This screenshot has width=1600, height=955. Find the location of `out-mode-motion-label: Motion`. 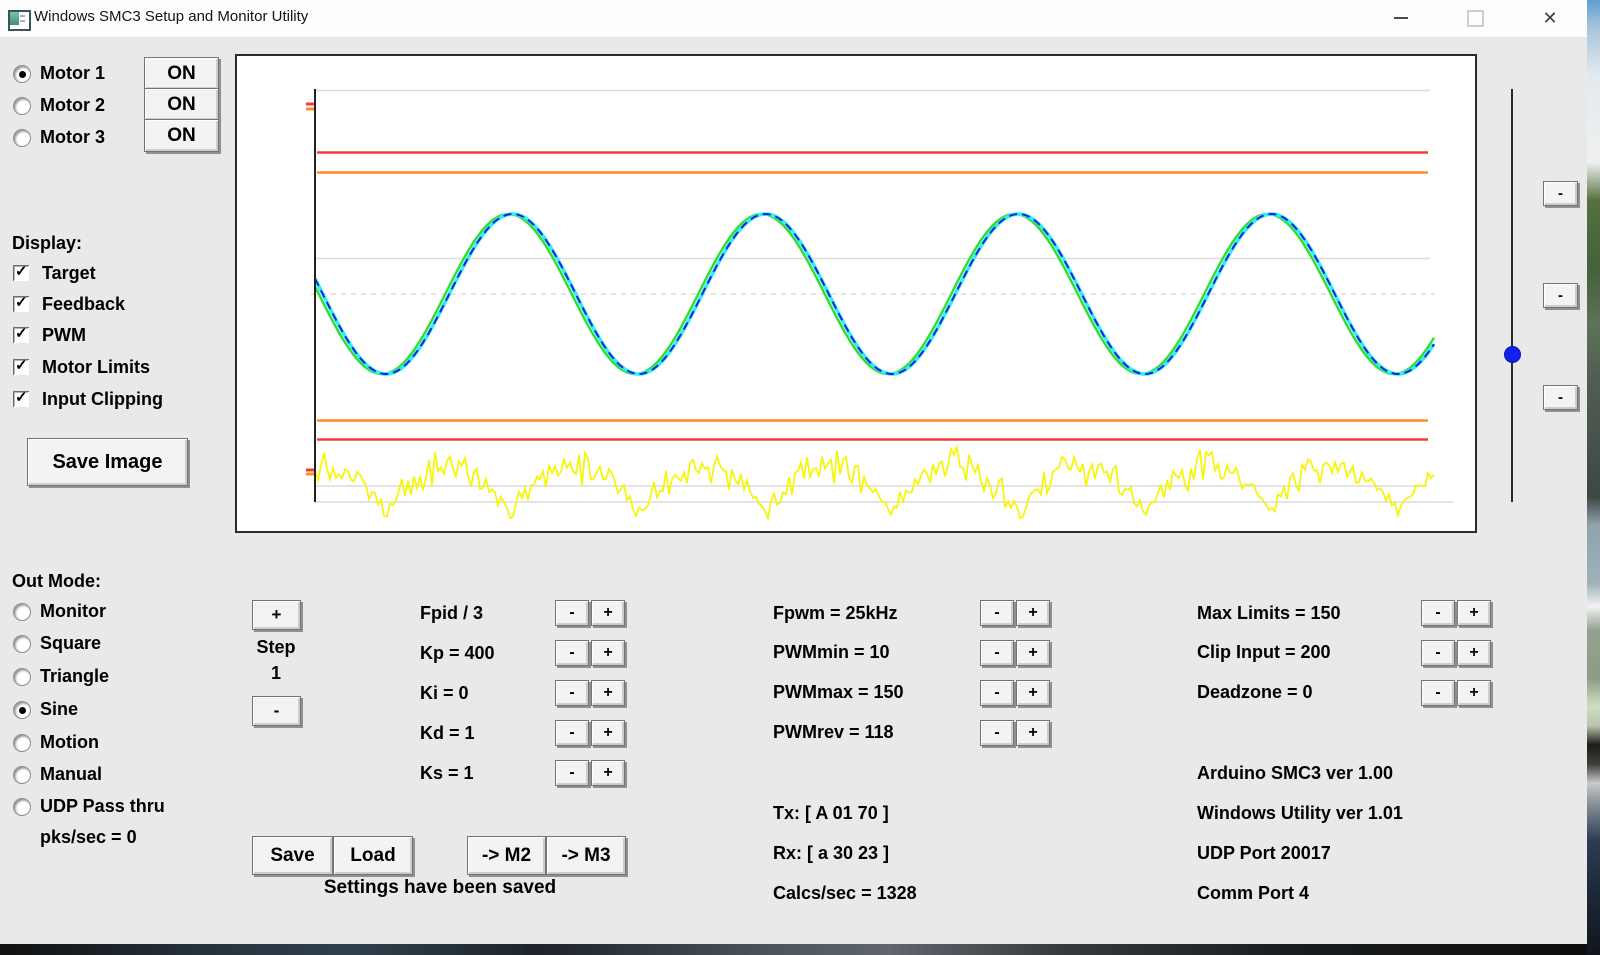

out-mode-motion-label: Motion is located at coordinates (69, 742).